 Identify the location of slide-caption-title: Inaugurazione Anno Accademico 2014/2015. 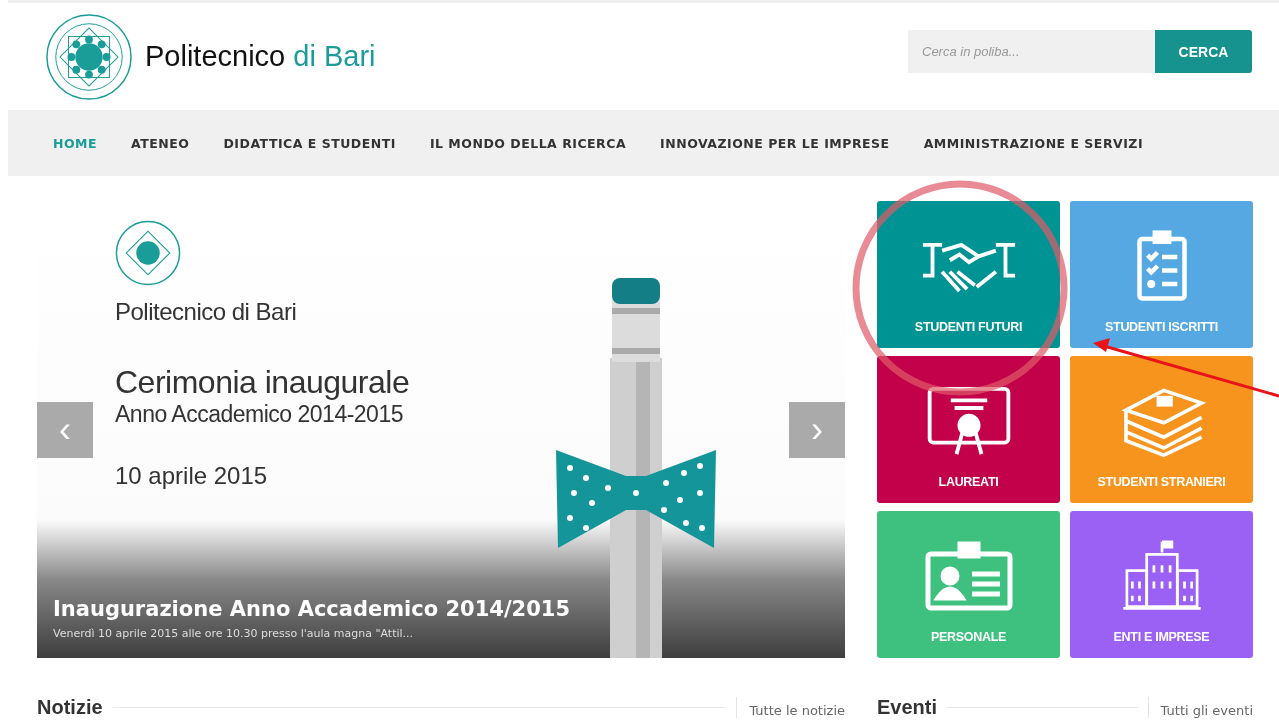
(312, 609).